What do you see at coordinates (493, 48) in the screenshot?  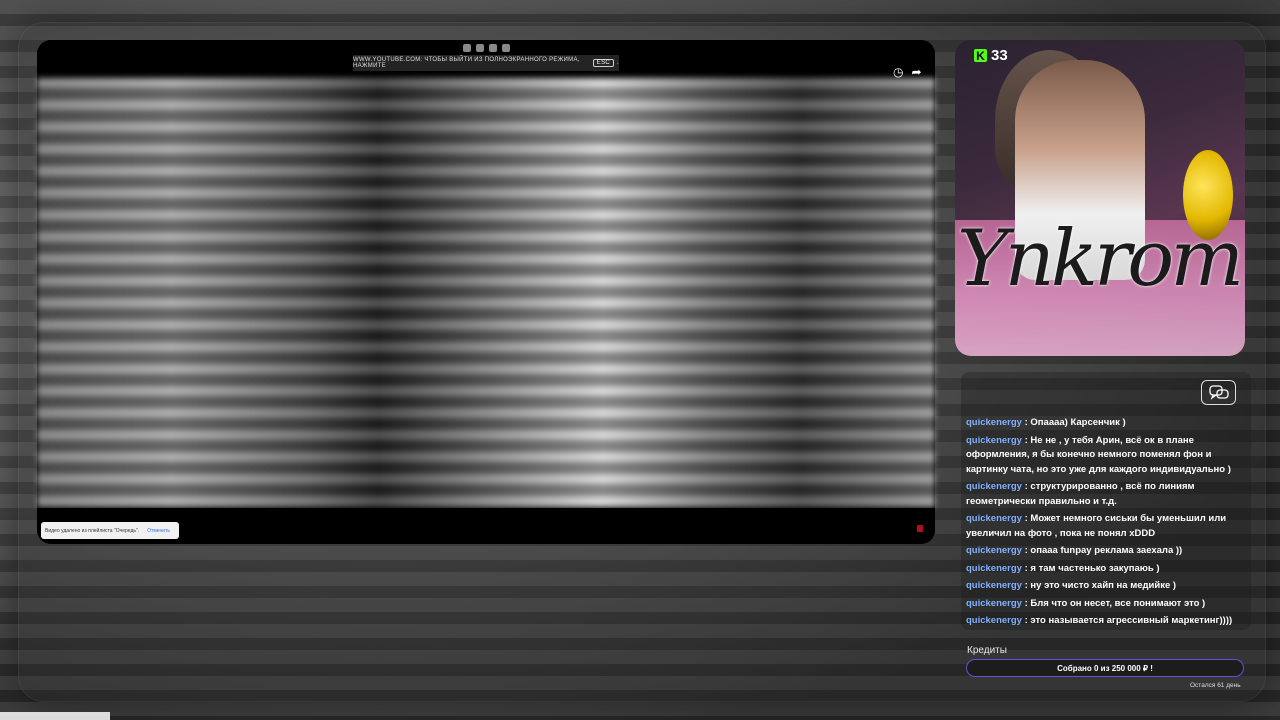 I see `skip-icon` at bounding box center [493, 48].